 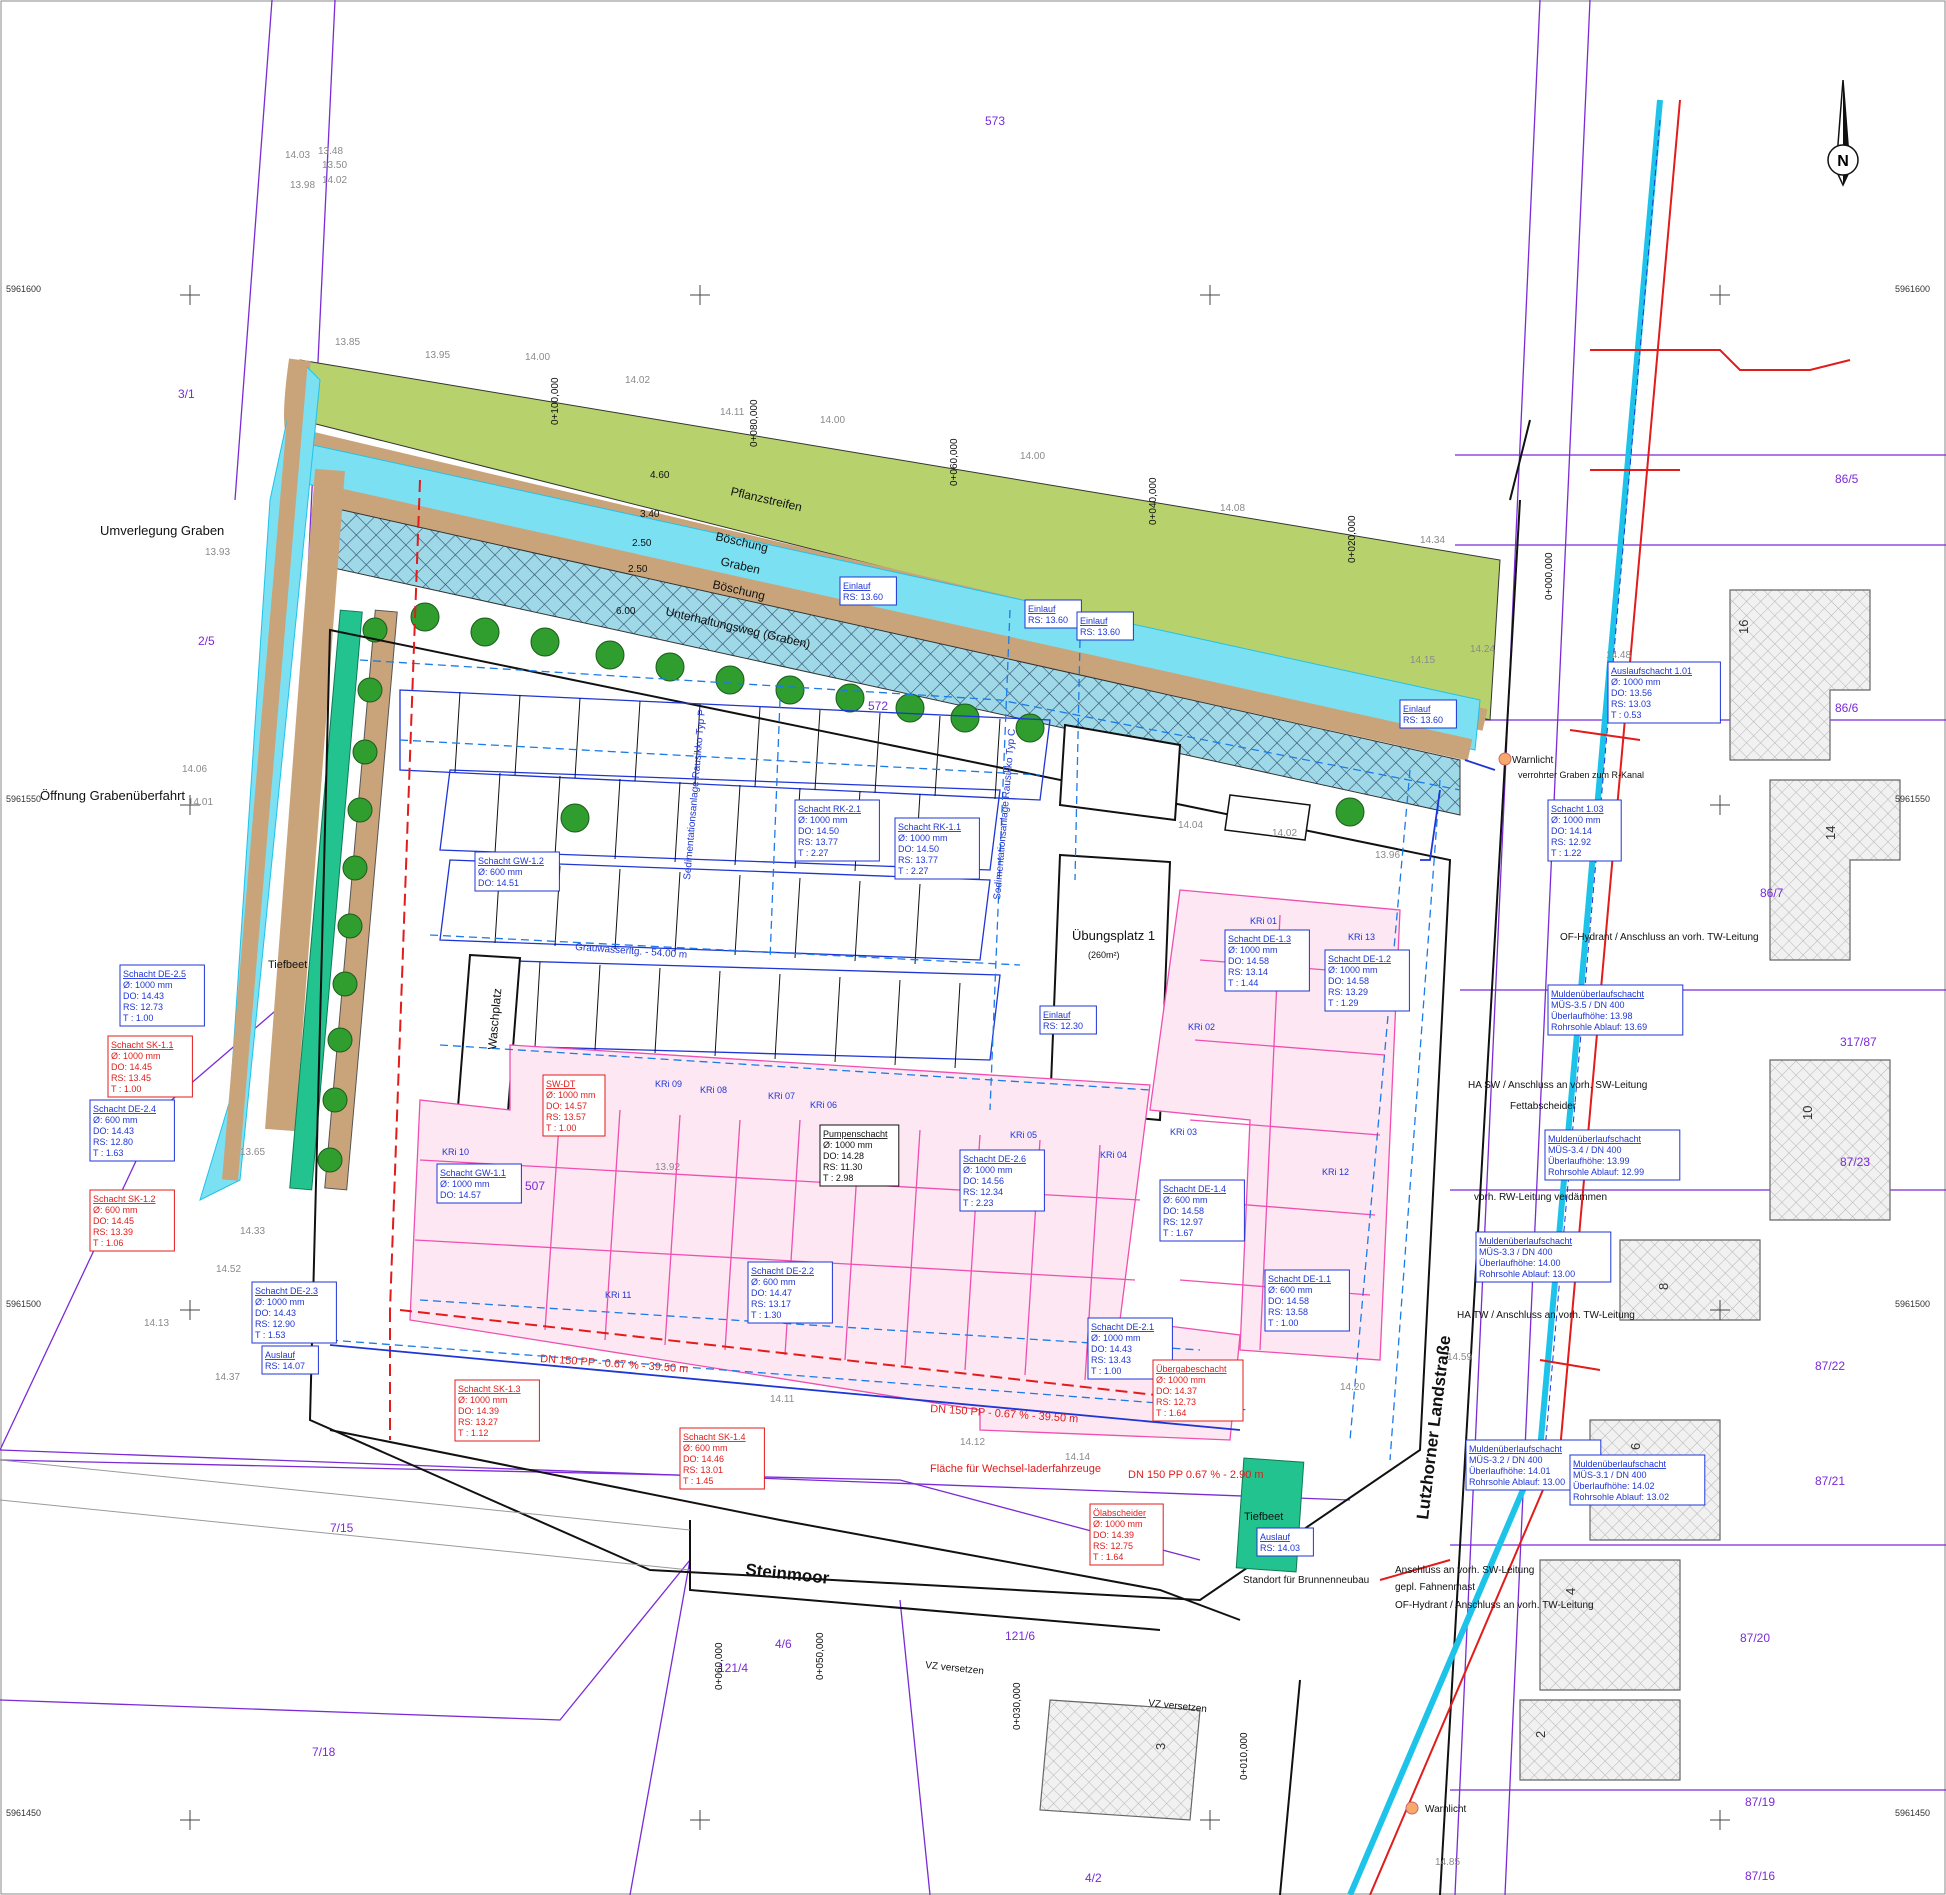 I want to click on parcel-label: 87/21, so click(x=1830, y=1481).